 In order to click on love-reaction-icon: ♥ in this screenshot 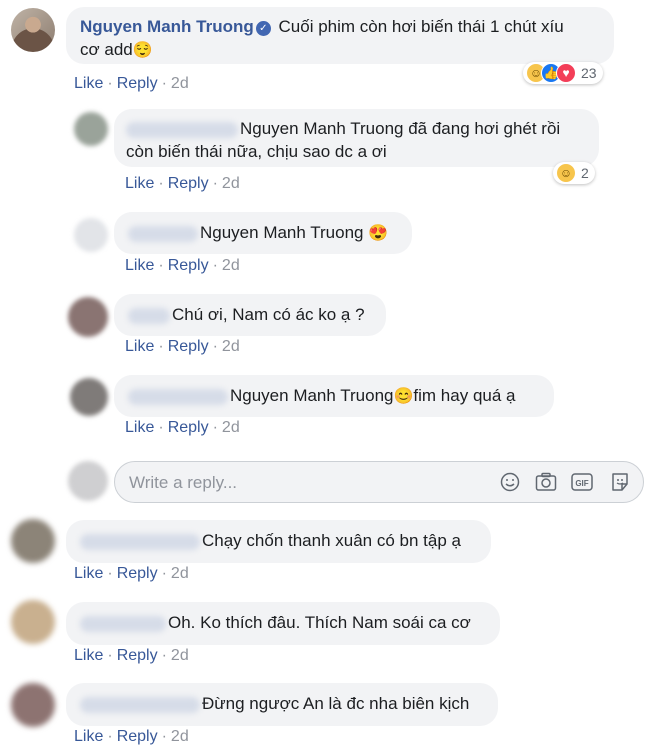, I will do `click(566, 73)`.